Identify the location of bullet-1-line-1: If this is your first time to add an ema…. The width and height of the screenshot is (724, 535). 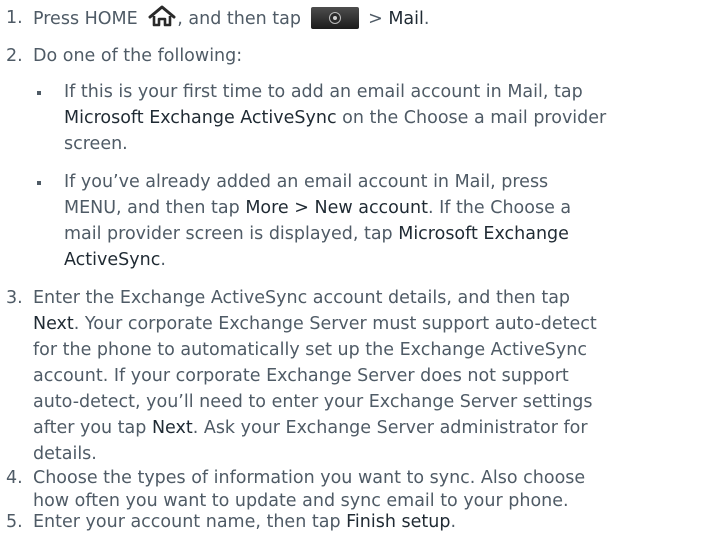
(323, 92).